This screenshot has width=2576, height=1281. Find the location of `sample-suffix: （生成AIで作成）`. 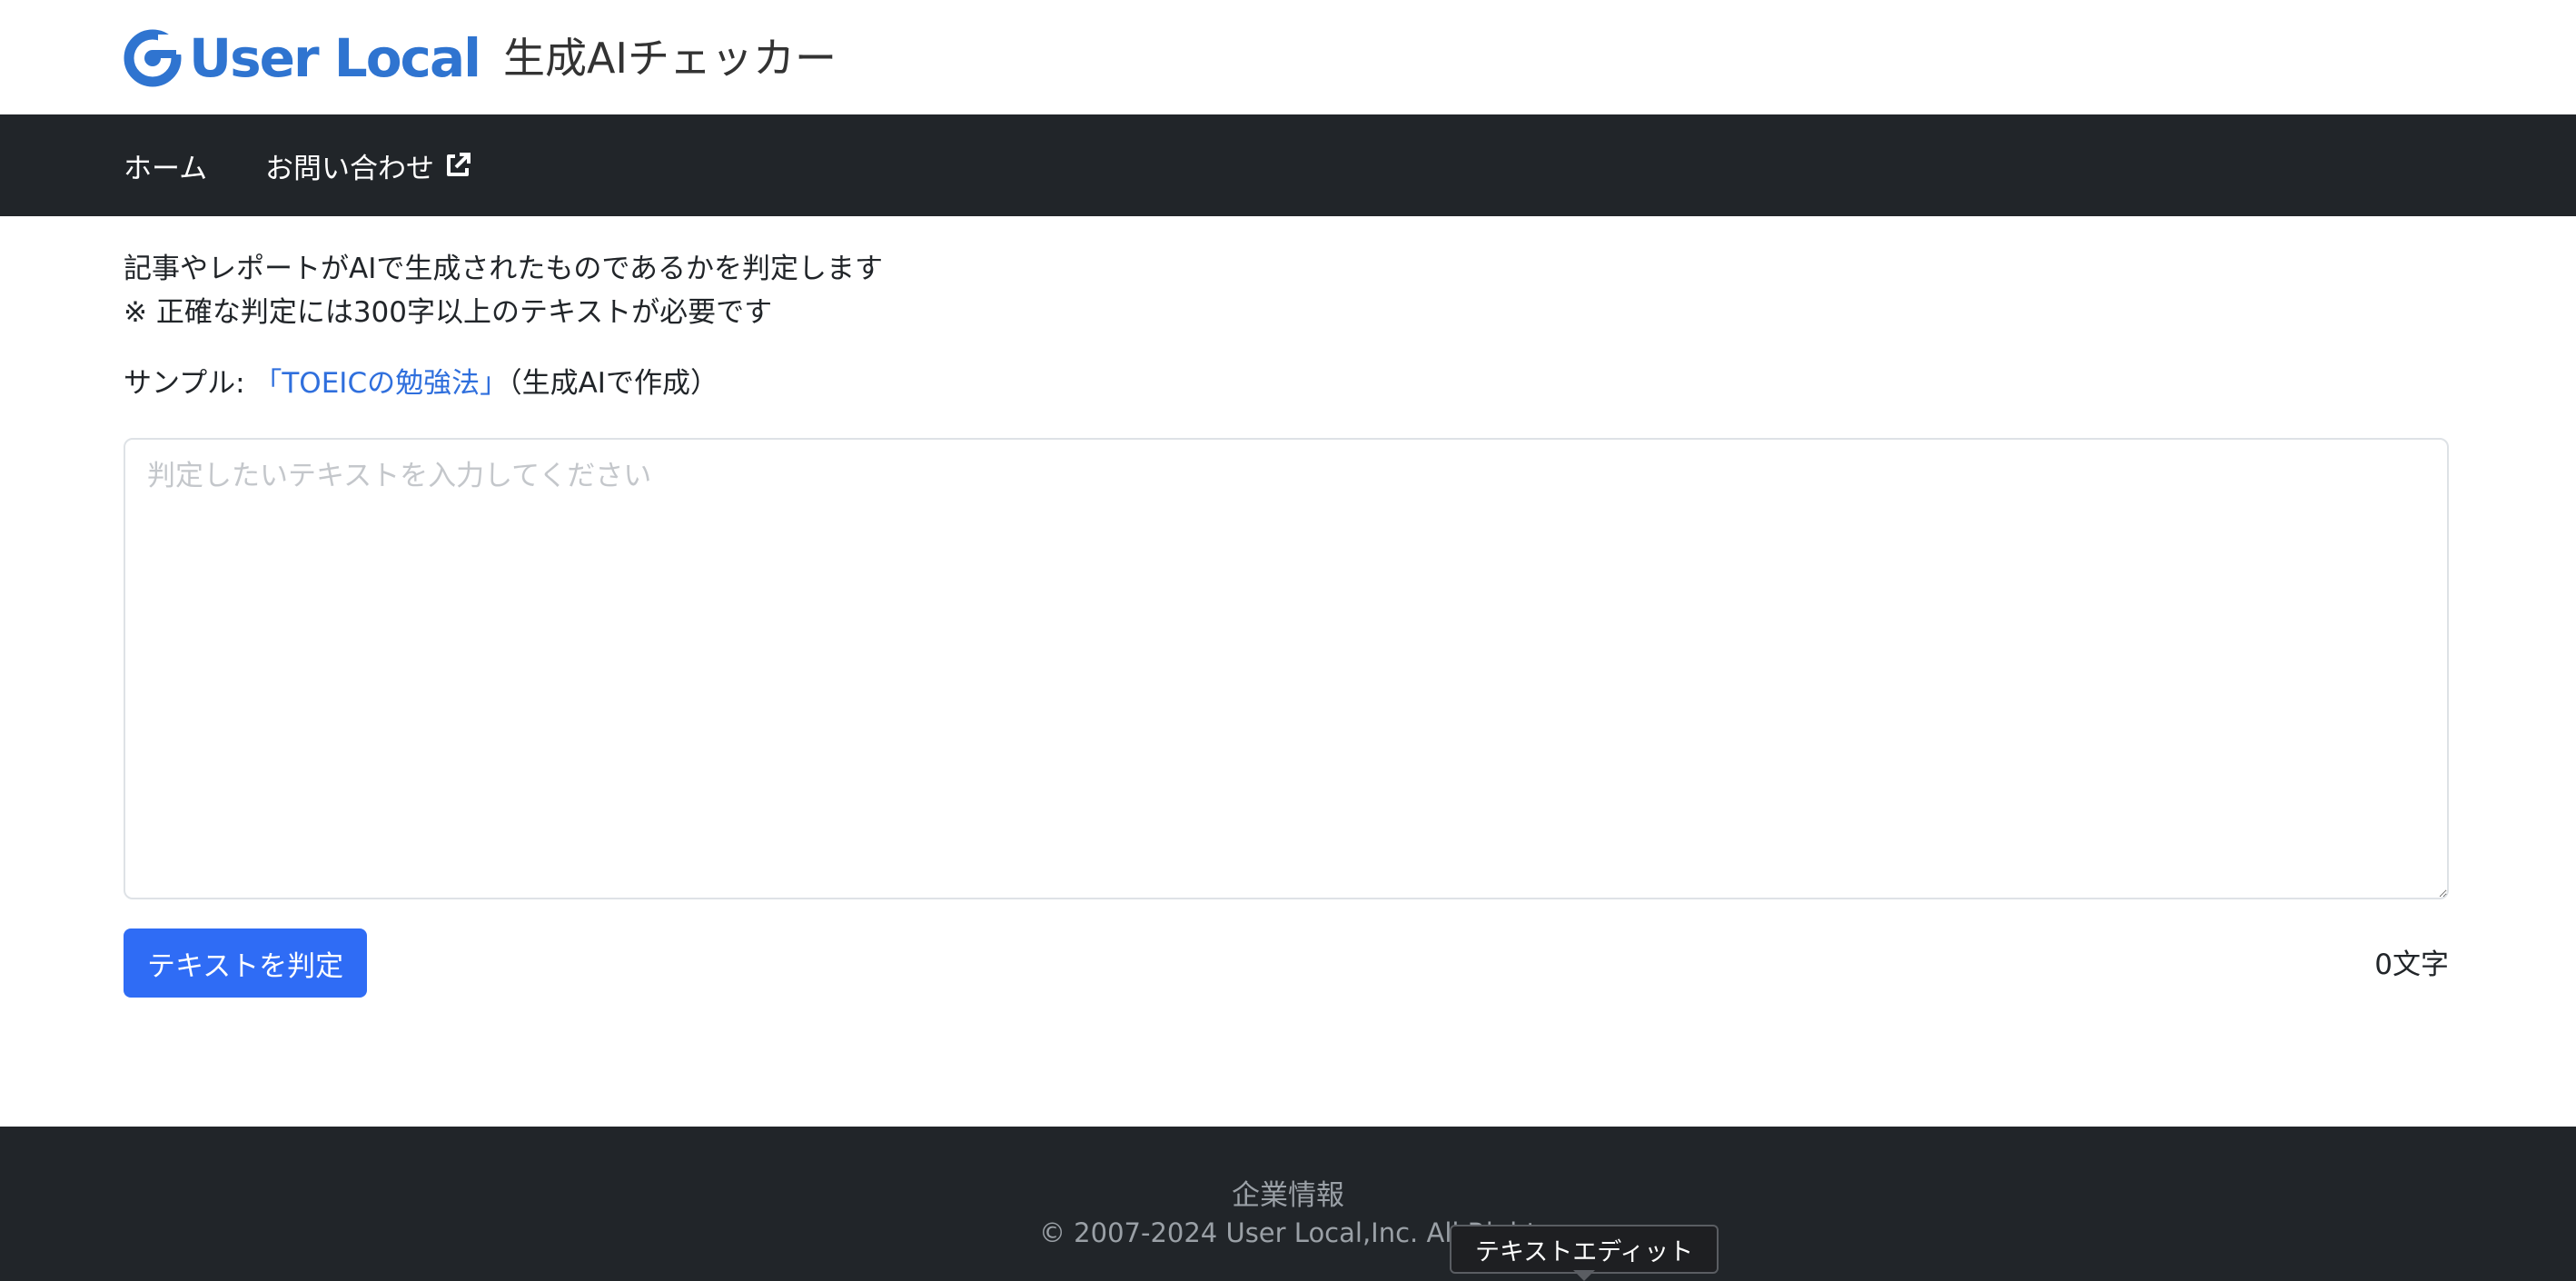

sample-suffix: （生成AIで作成） is located at coordinates (613, 383).